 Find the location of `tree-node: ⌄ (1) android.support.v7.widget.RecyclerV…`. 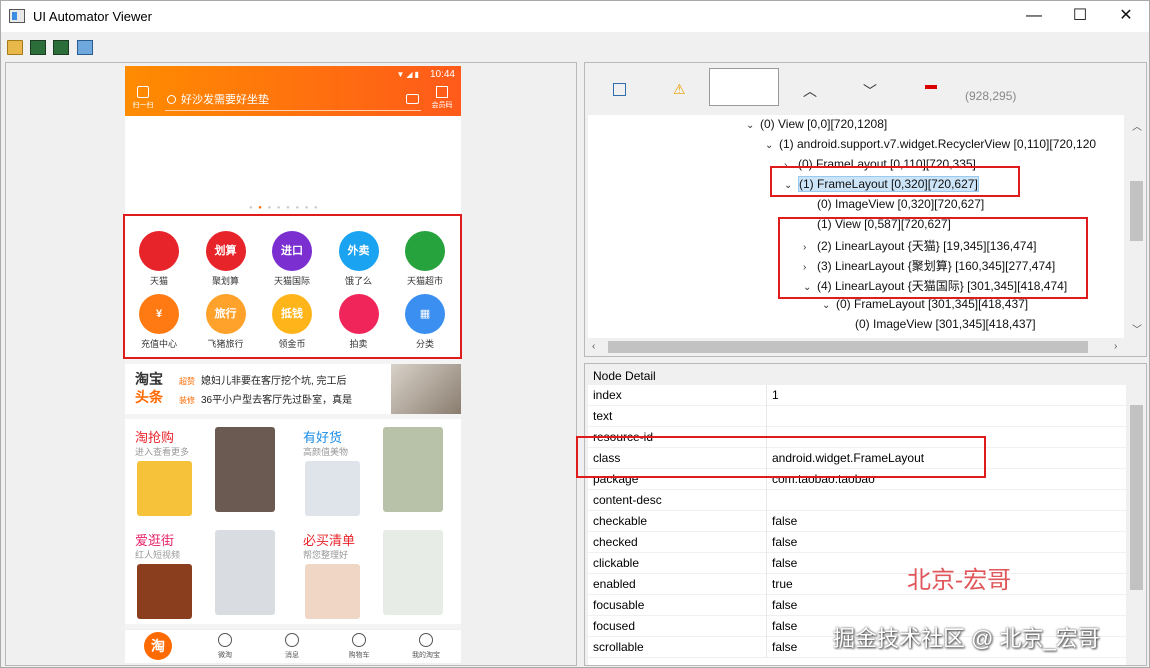

tree-node: ⌄ (1) android.support.v7.widget.RecyclerV… is located at coordinates (930, 144).